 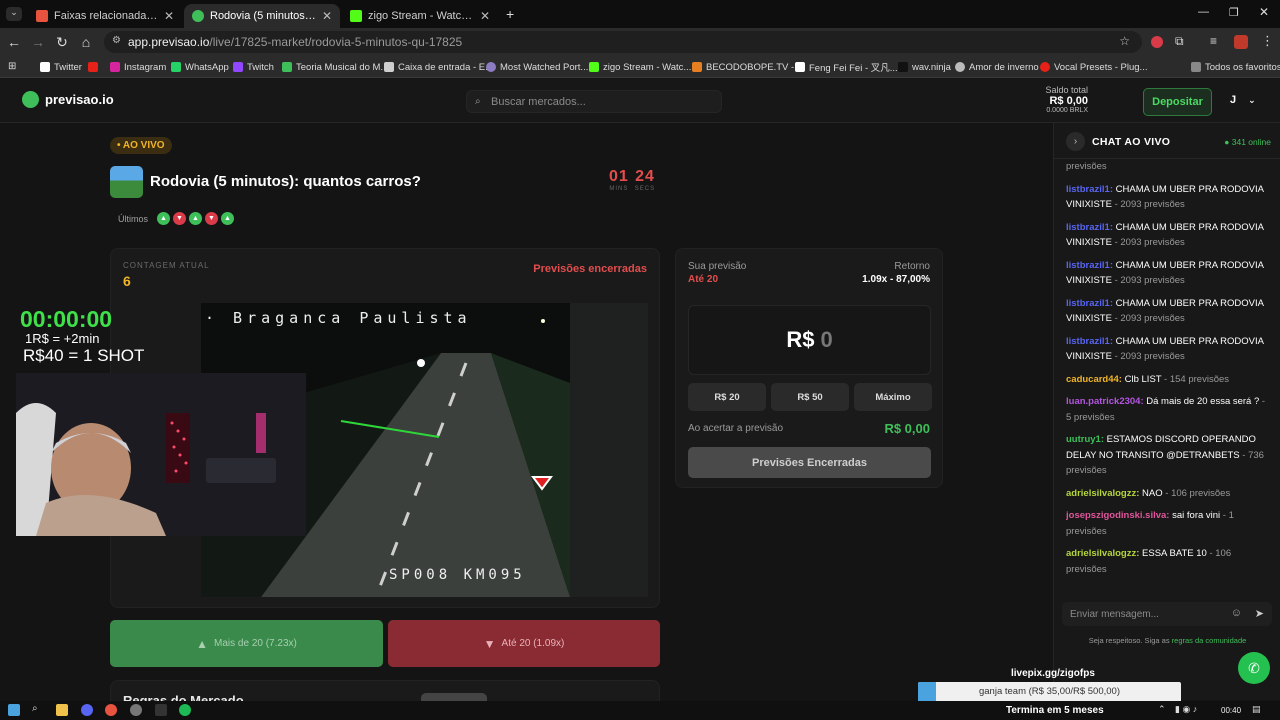 What do you see at coordinates (1094, 379) in the screenshot?
I see `chat-username: caducard44:` at bounding box center [1094, 379].